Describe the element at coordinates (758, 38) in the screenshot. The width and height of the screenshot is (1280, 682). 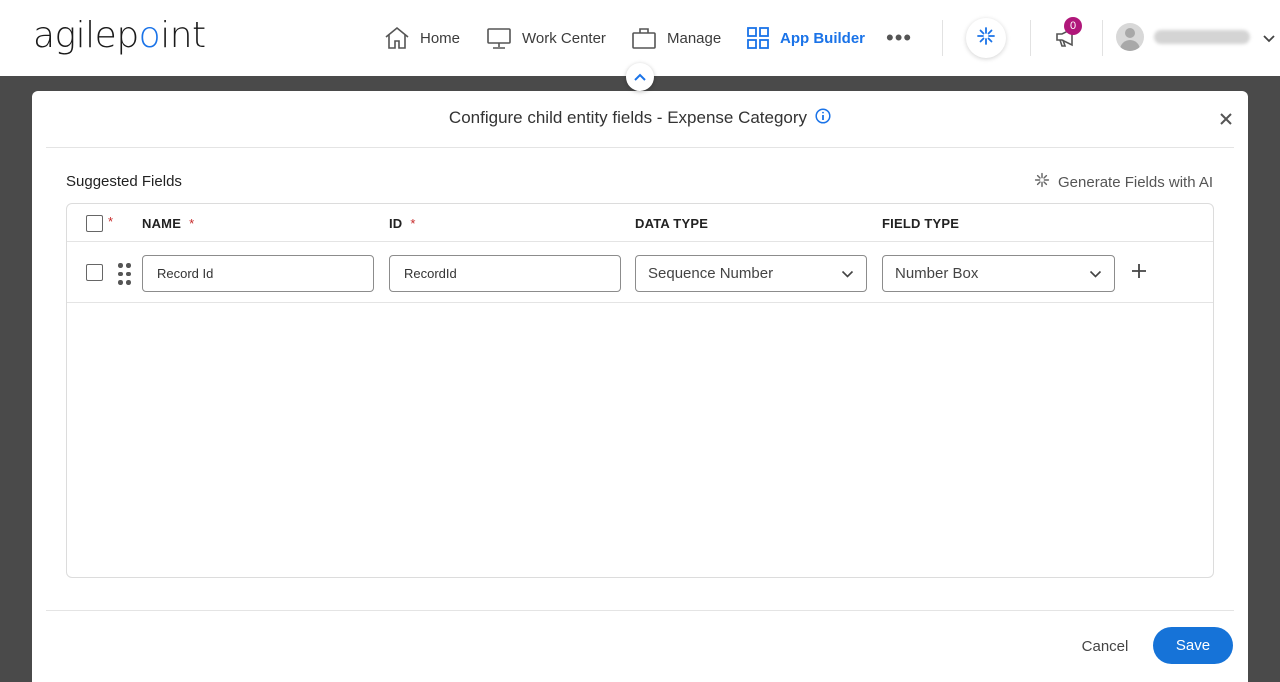
I see `grid-icon` at that location.